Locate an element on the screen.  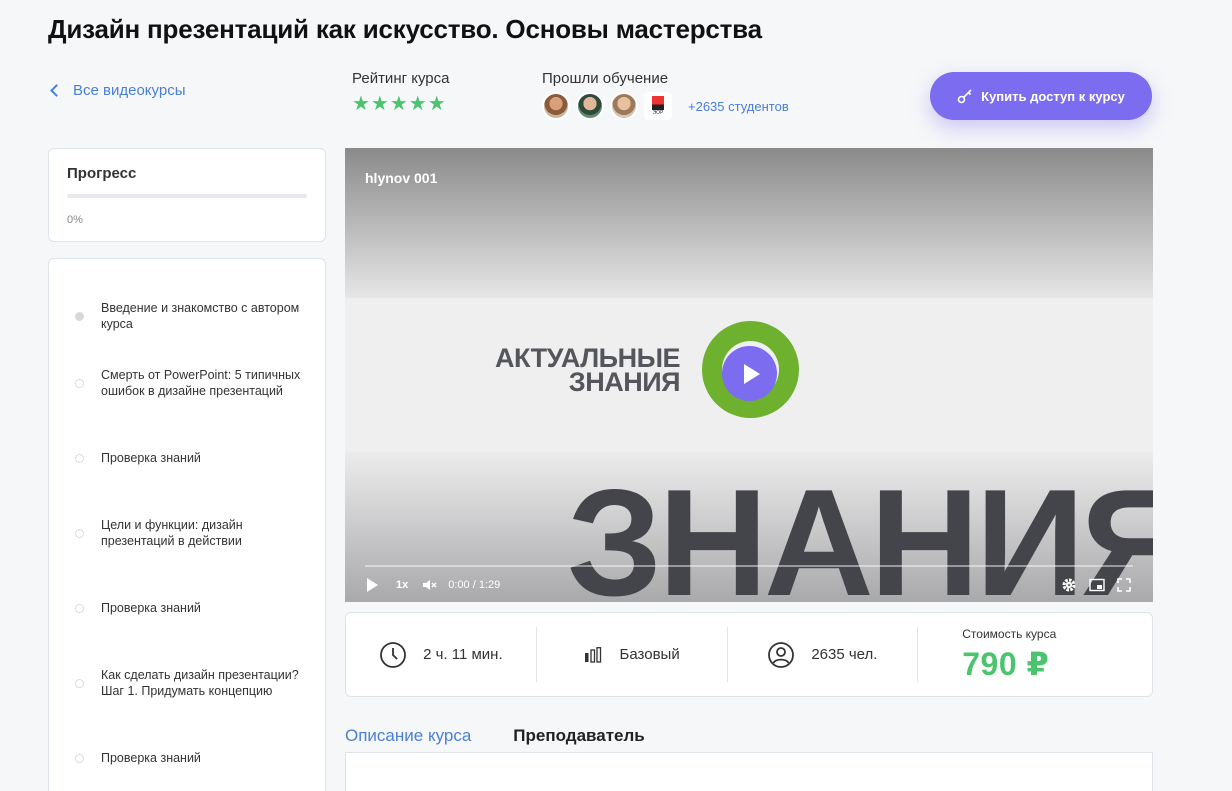
course-tabs: Описание курса Преподаватель is located at coordinates (495, 740).